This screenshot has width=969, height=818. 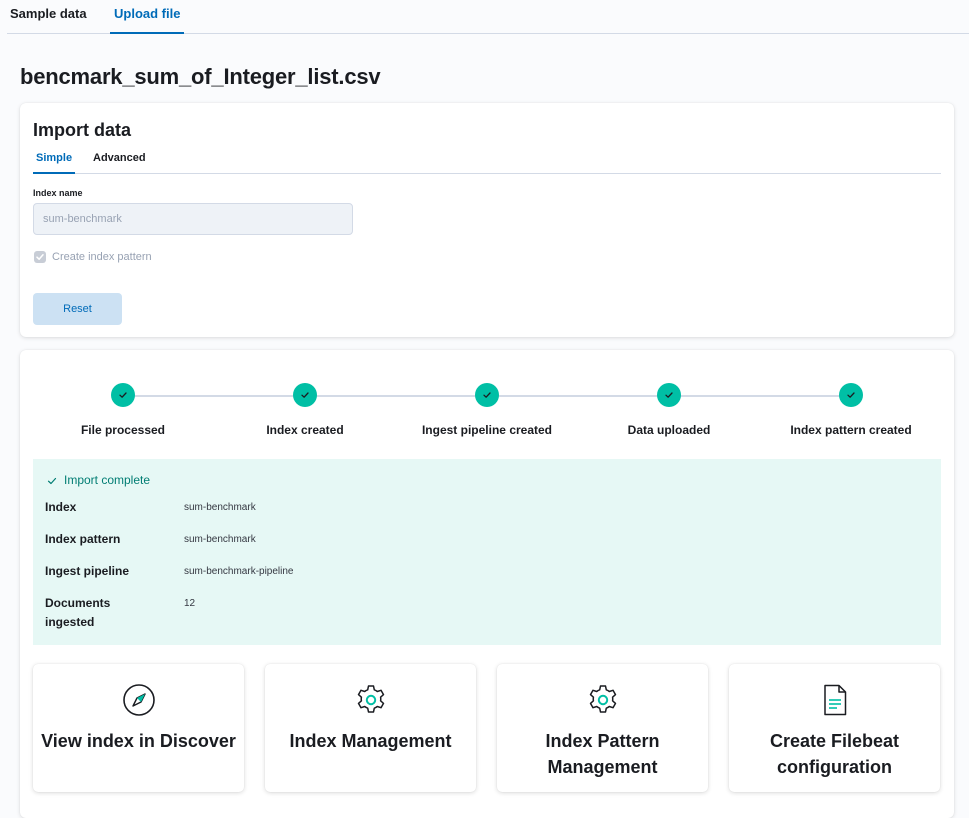 What do you see at coordinates (669, 430) in the screenshot?
I see `step-label: Data uploaded` at bounding box center [669, 430].